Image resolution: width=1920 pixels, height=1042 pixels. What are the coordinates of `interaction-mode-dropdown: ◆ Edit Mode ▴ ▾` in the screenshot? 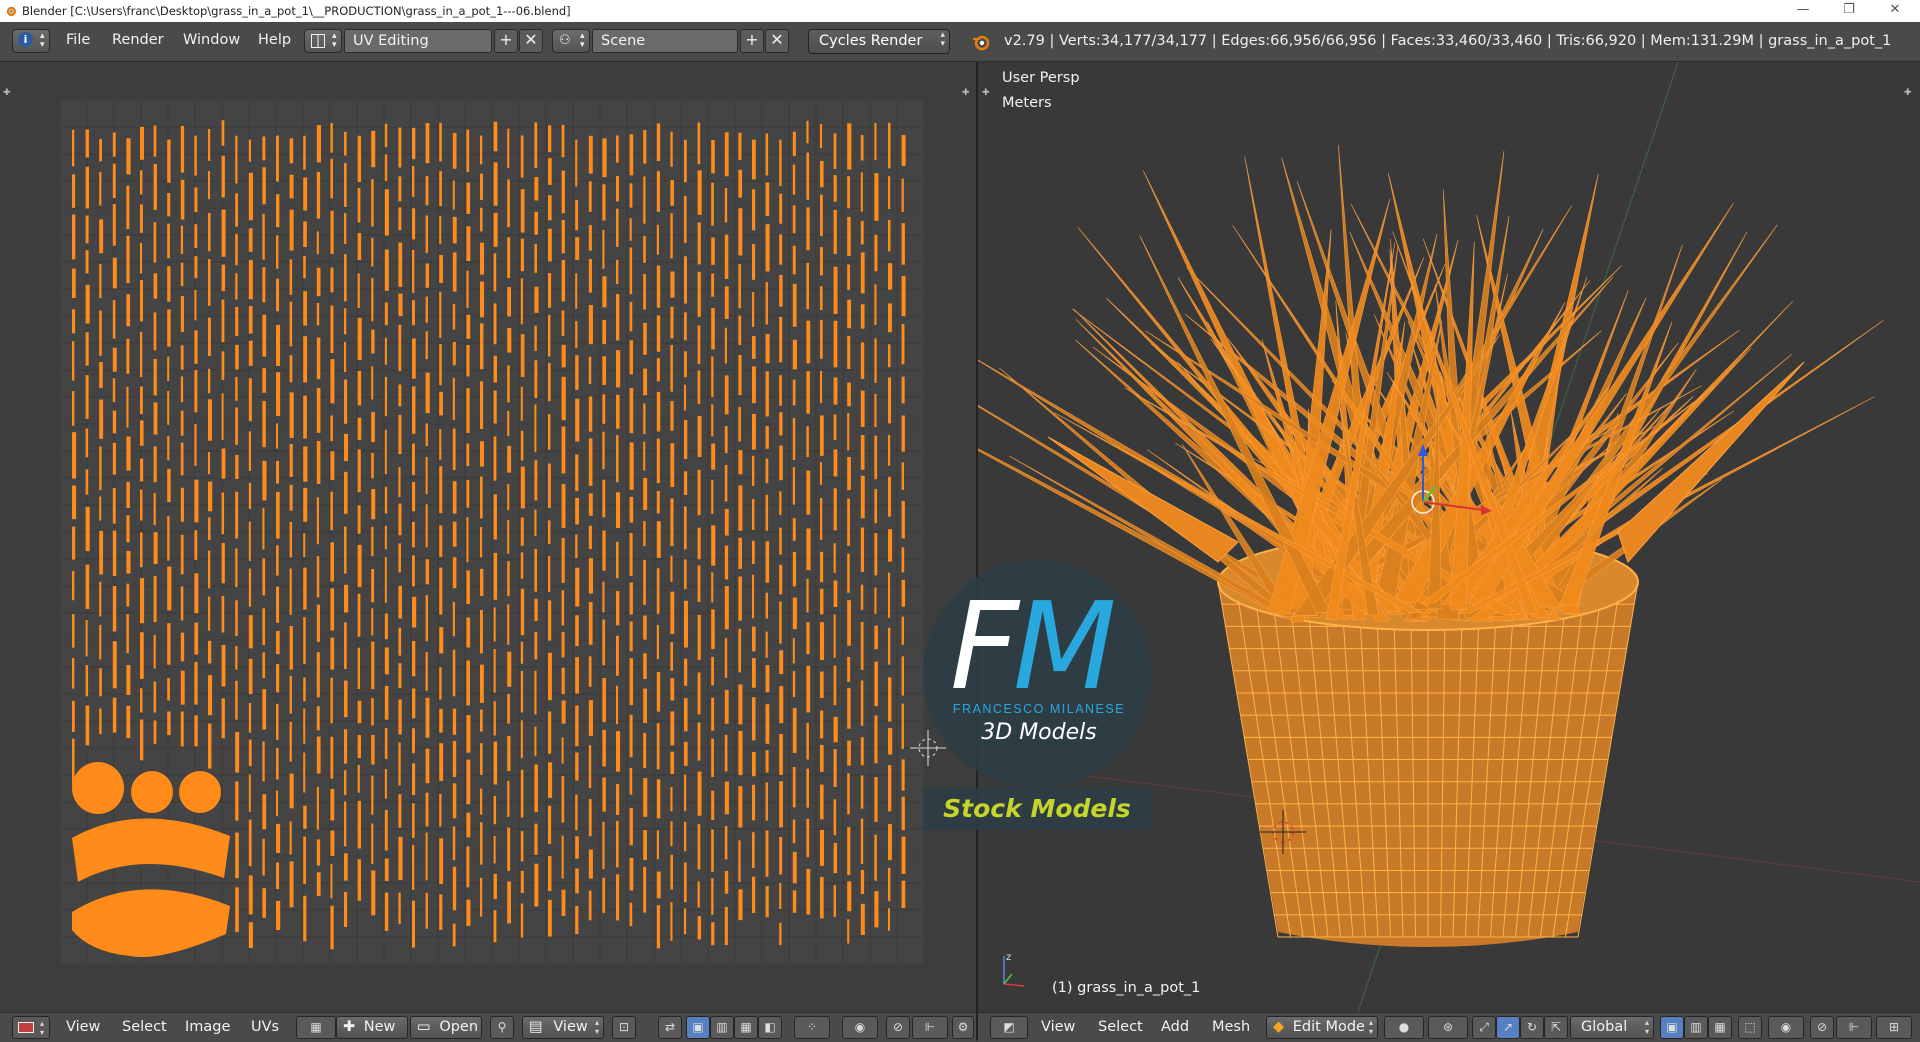 It's located at (1322, 1027).